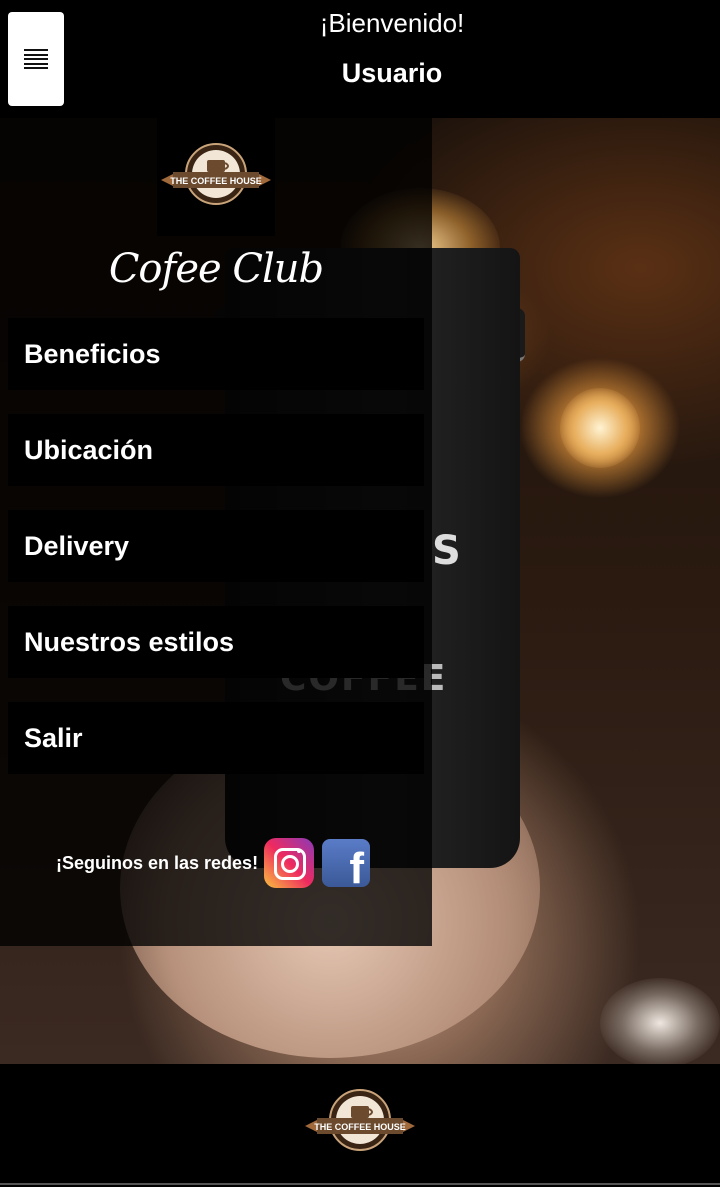 Image resolution: width=720 pixels, height=1187 pixels. I want to click on instagram-icon, so click(289, 863).